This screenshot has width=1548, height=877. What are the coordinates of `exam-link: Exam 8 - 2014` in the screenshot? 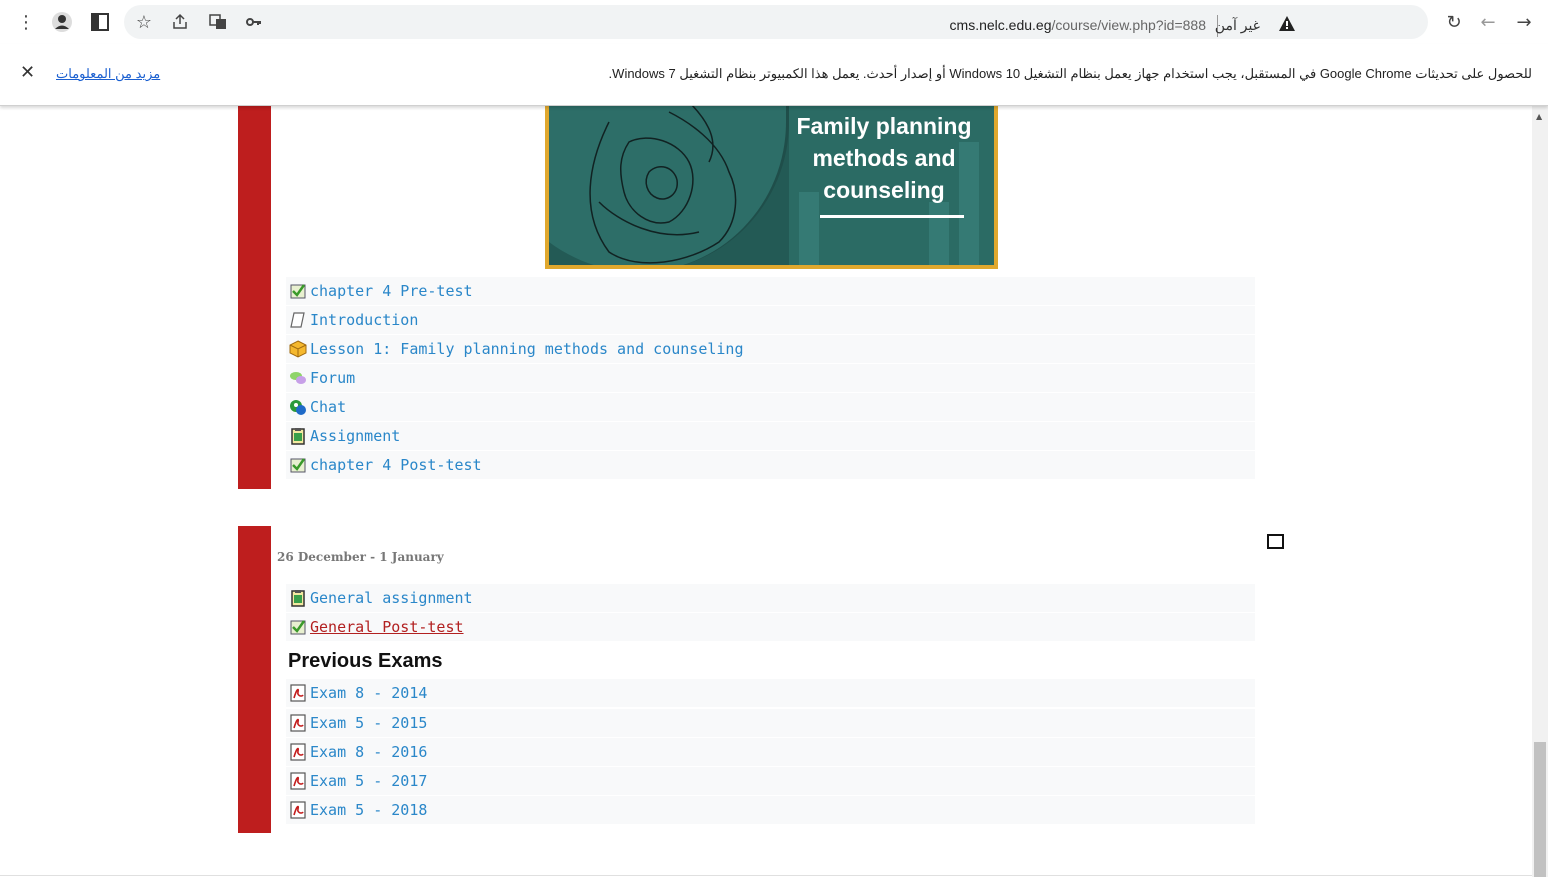 It's located at (368, 693).